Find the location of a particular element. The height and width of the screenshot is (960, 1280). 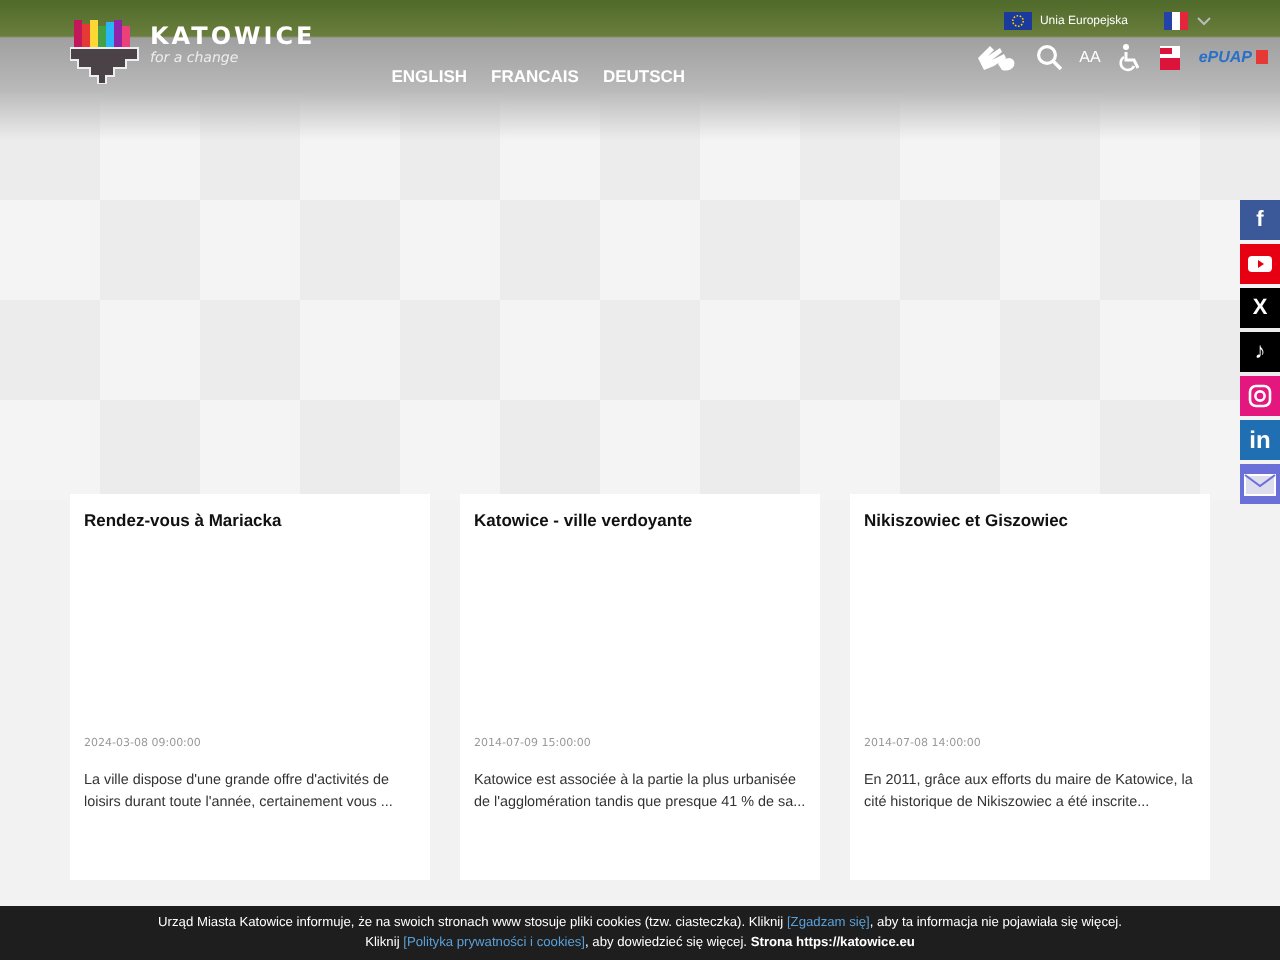

mail-link is located at coordinates (1260, 484).